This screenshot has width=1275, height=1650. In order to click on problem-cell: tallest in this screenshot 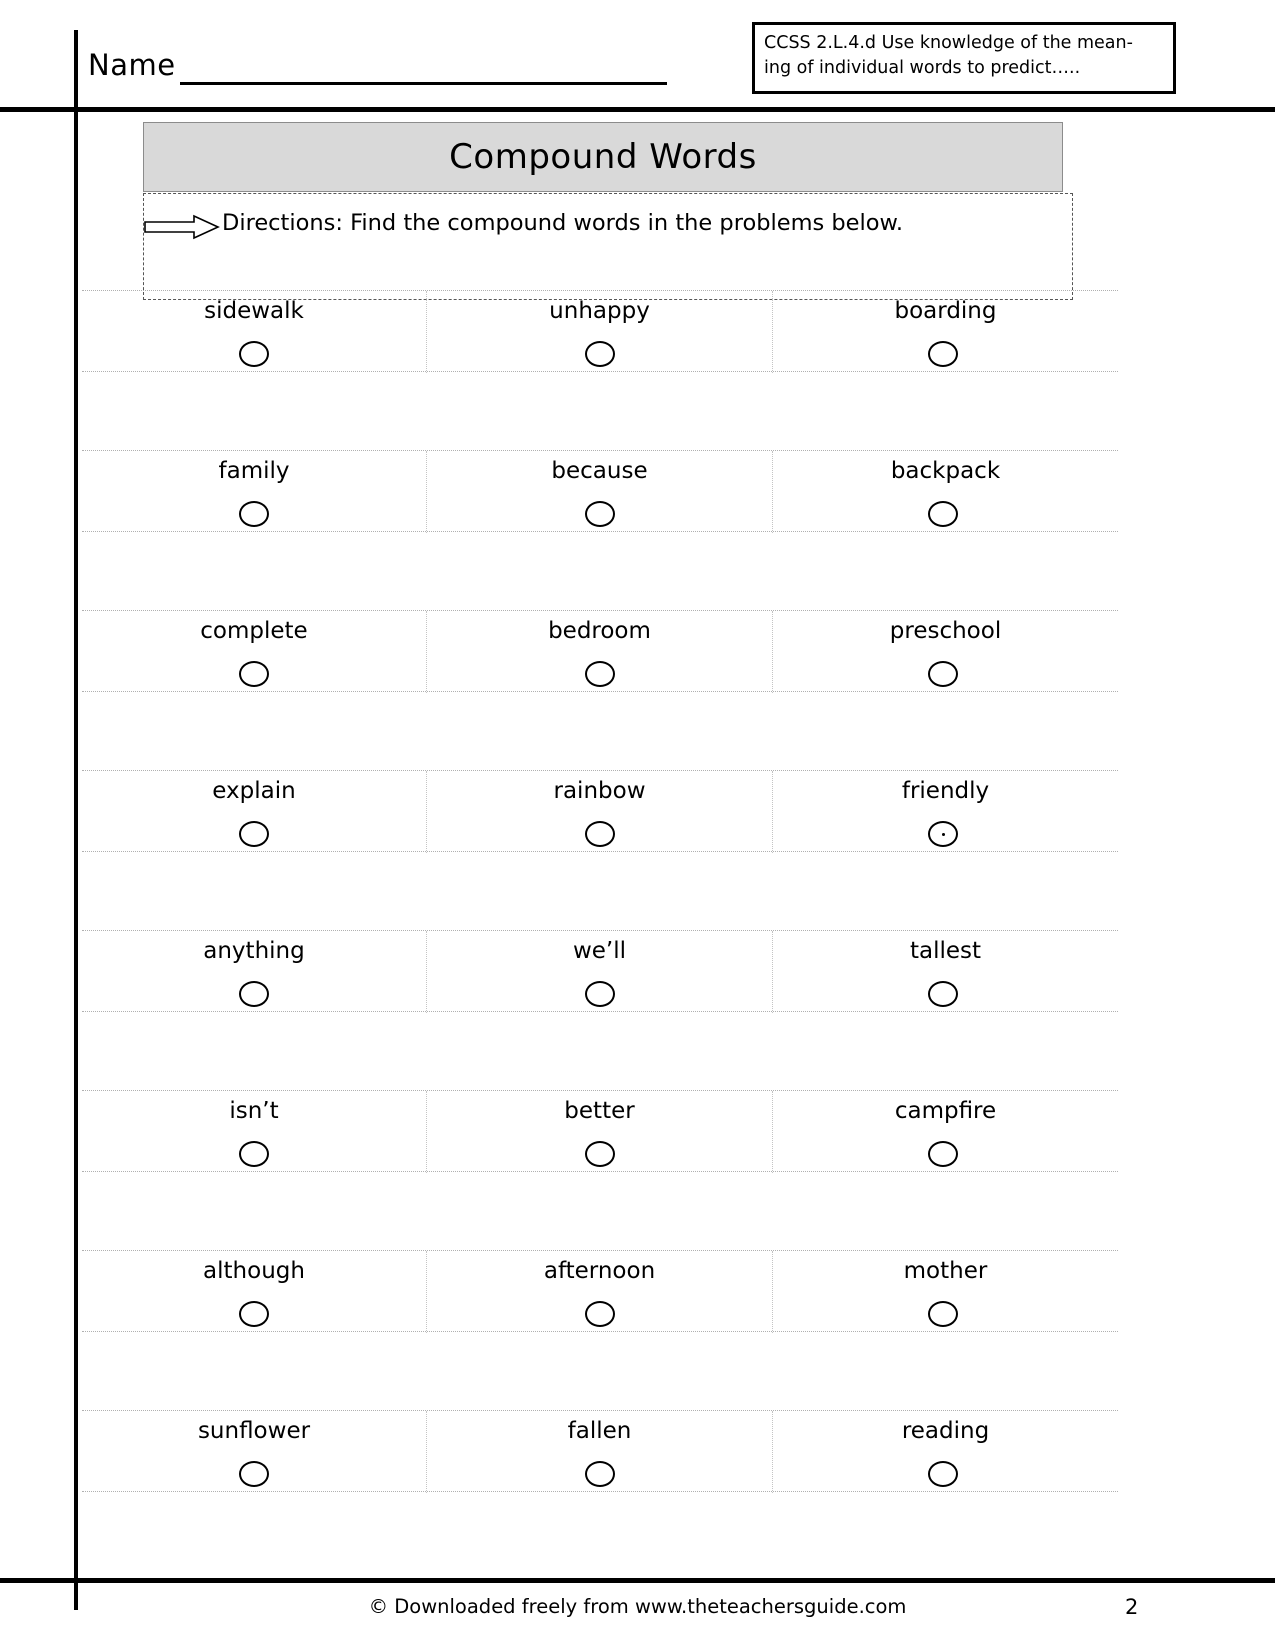, I will do `click(945, 972)`.